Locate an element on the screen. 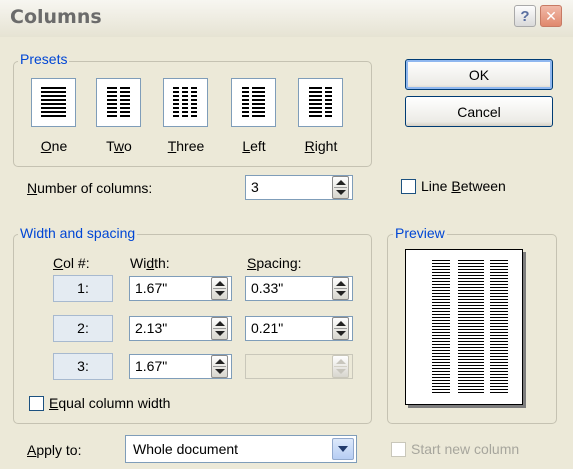  title-bar: Columns ? ✕ is located at coordinates (286, 18).